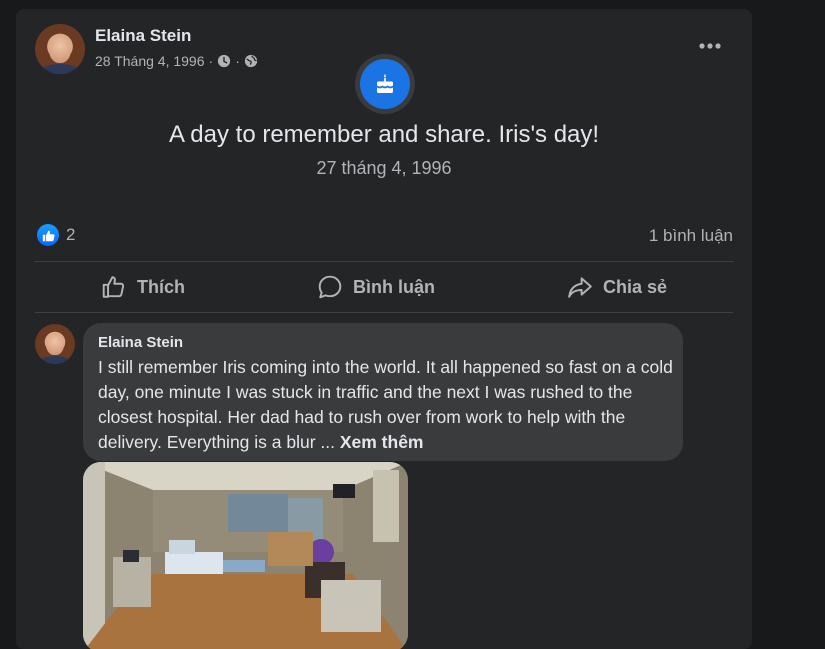  What do you see at coordinates (224, 61) in the screenshot?
I see `clock-icon` at bounding box center [224, 61].